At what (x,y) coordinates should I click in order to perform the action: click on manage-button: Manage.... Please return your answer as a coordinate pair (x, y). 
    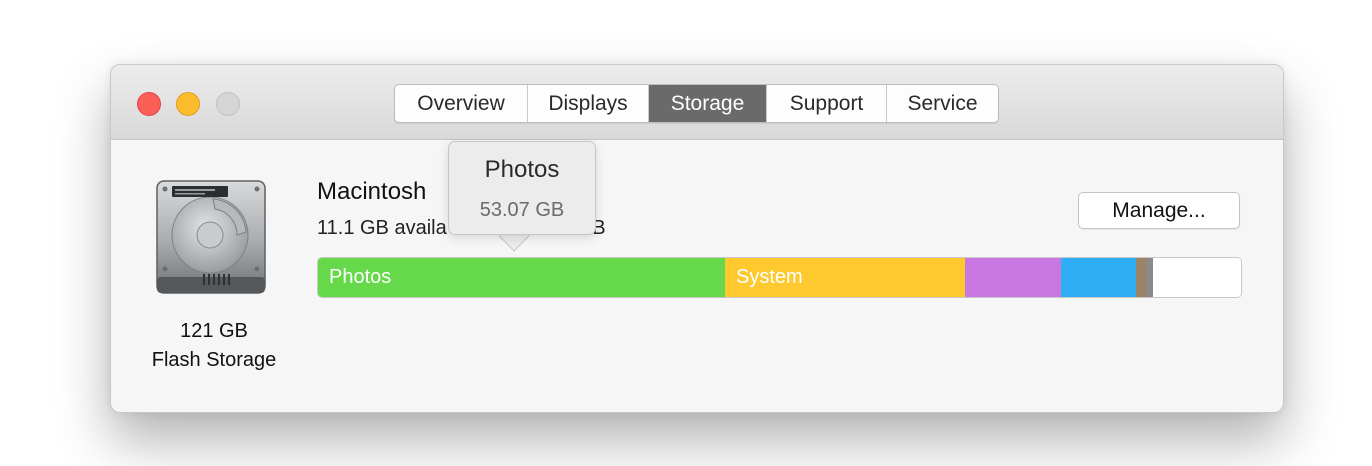
    Looking at the image, I should click on (1159, 210).